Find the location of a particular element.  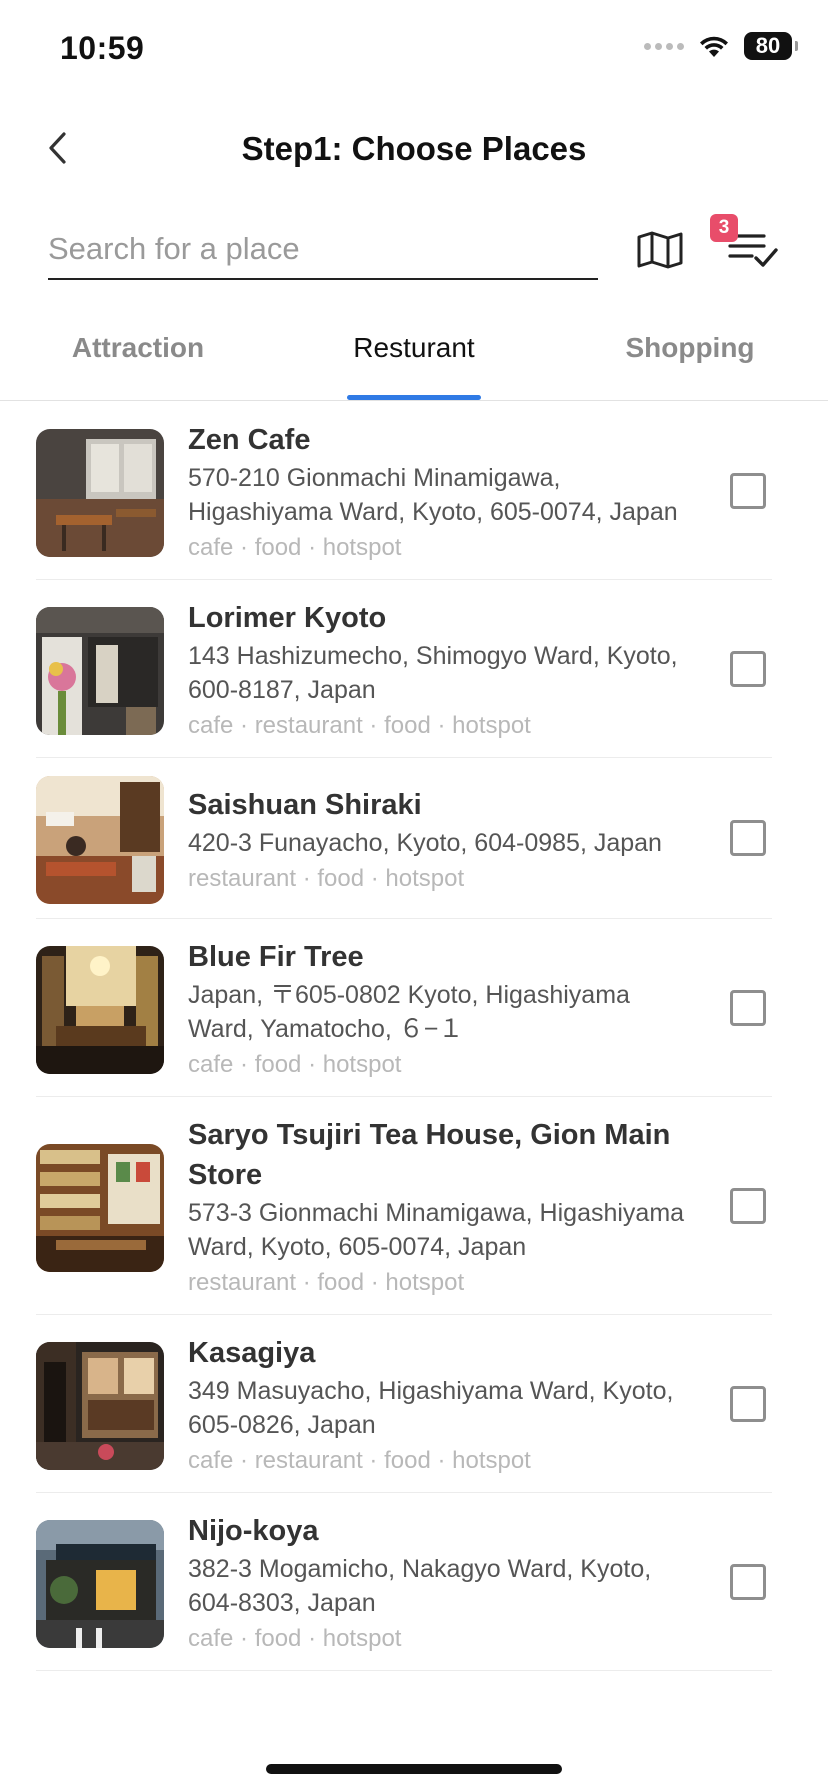

battery-level: 80 is located at coordinates (768, 45).